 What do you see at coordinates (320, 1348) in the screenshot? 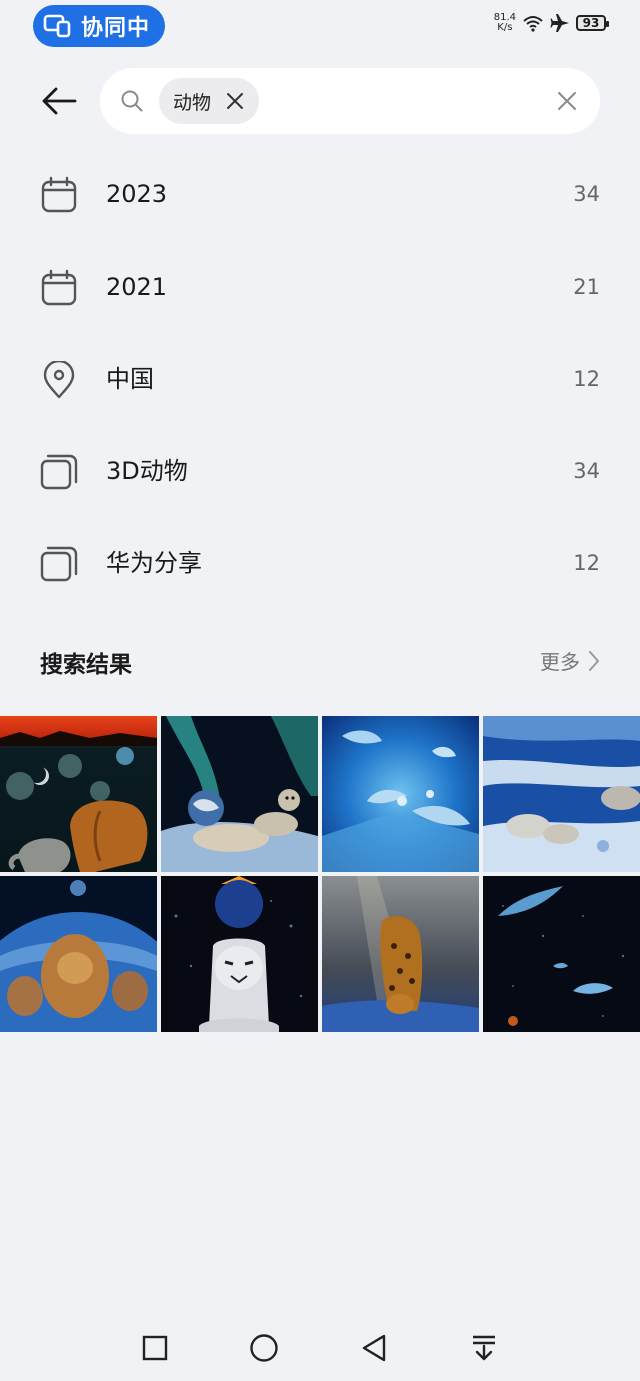
I see `system-navigation-bar` at bounding box center [320, 1348].